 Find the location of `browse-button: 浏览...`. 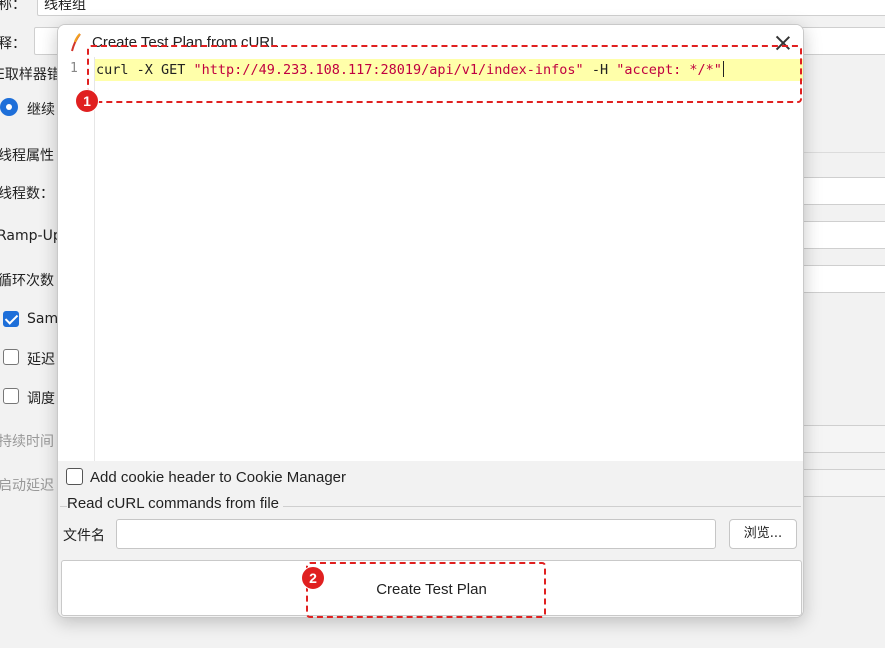

browse-button: 浏览... is located at coordinates (763, 534).